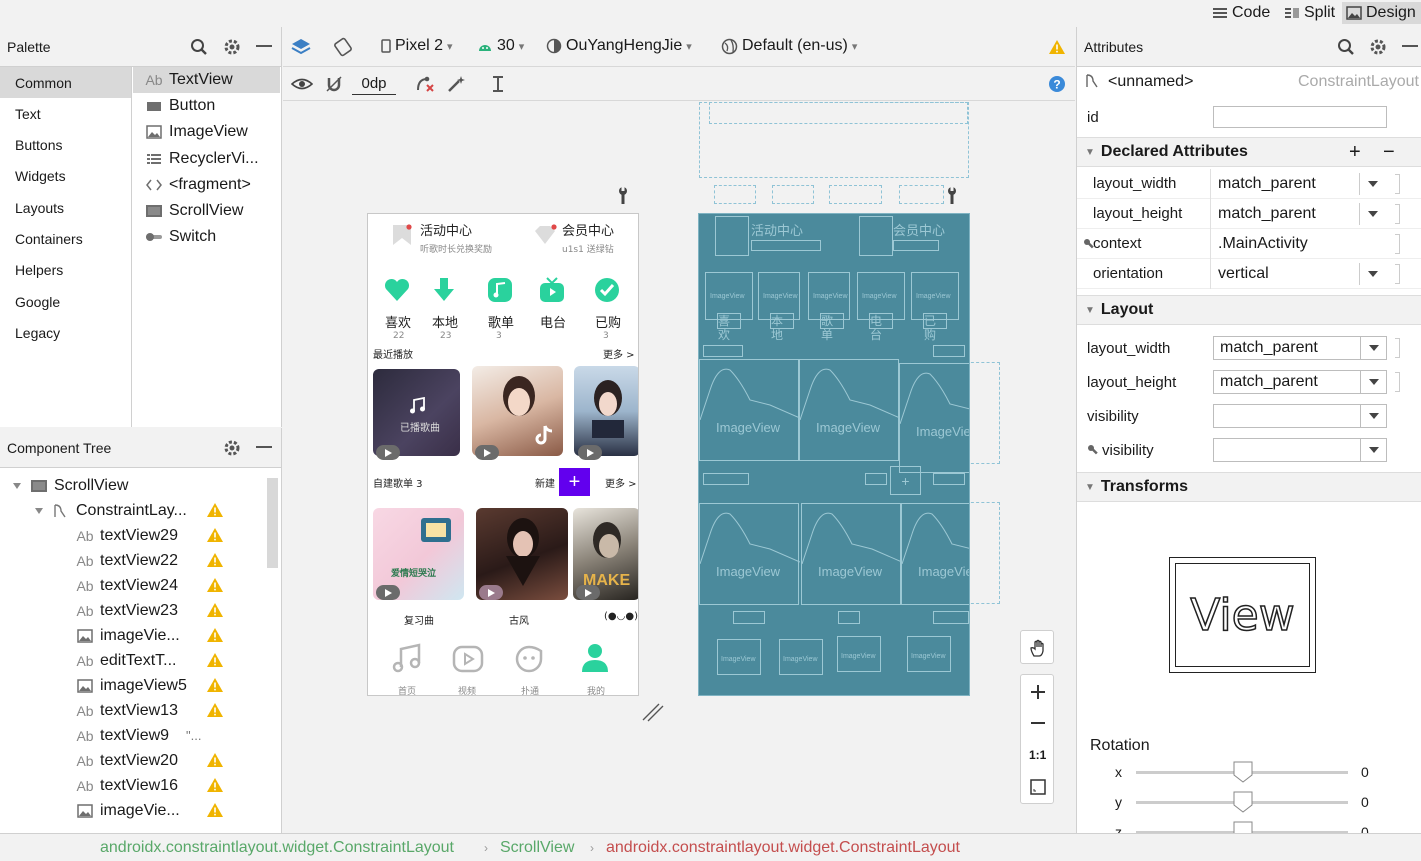 The height and width of the screenshot is (861, 1421). Describe the element at coordinates (1381, 13) in the screenshot. I see `design-mode-button: Design` at that location.